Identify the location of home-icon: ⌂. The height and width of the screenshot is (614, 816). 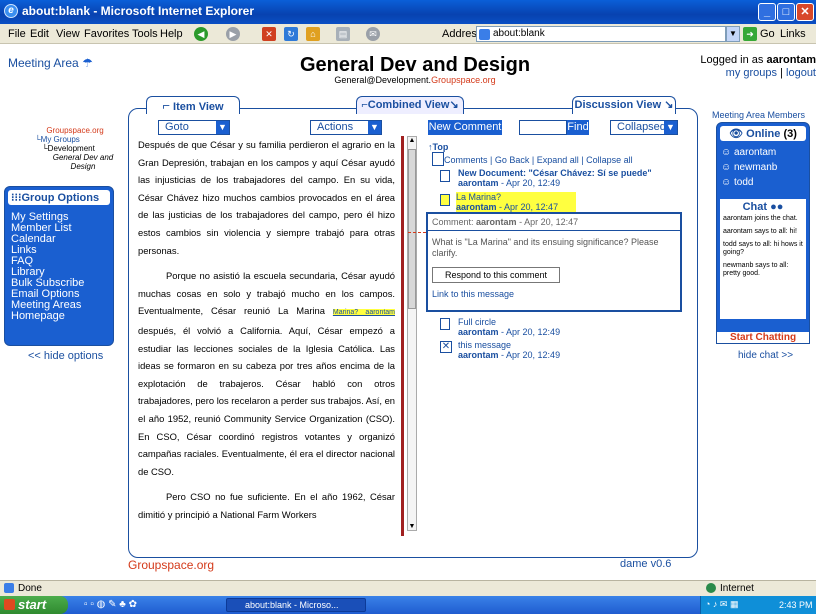
(313, 34).